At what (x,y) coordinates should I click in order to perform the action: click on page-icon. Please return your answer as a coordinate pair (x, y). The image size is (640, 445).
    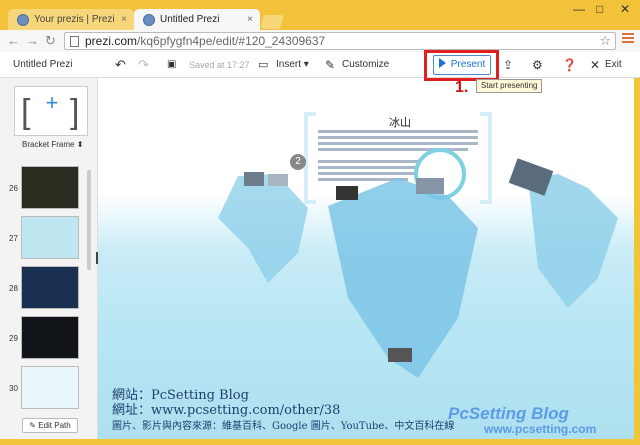
    Looking at the image, I should click on (74, 41).